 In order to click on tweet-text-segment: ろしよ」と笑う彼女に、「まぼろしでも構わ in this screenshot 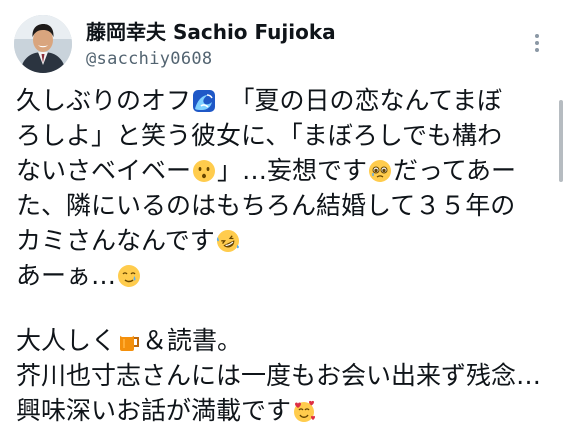, I will do `click(259, 135)`.